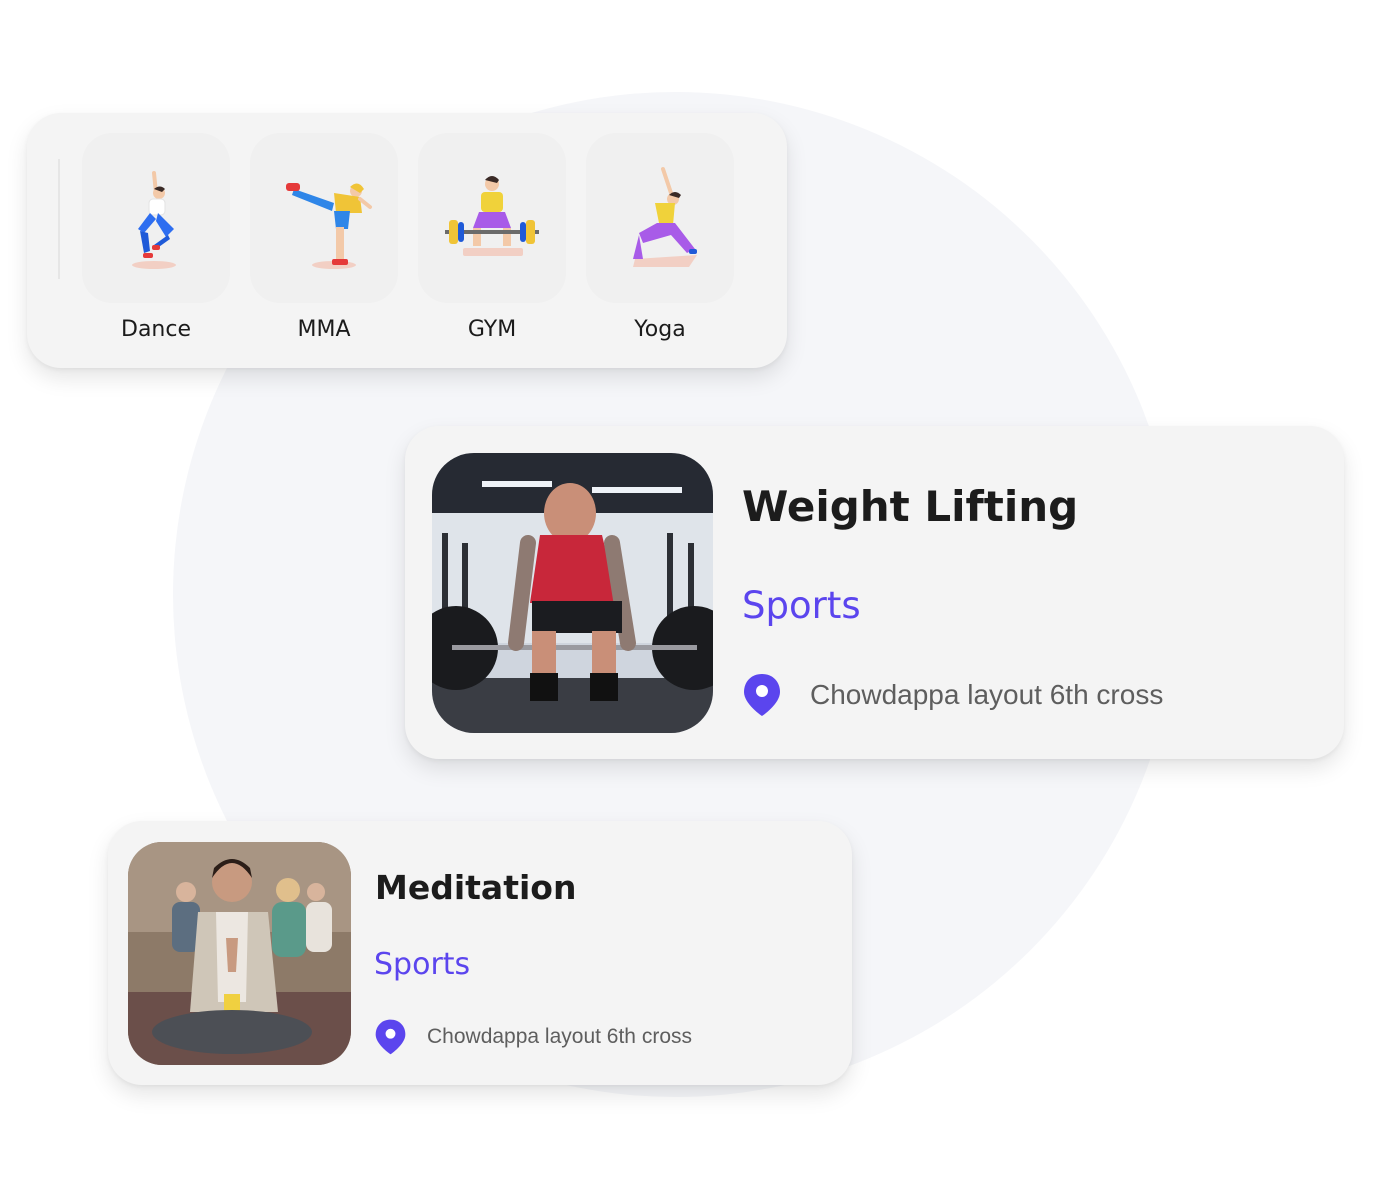  I want to click on yoga-illustration-icon, so click(665, 217).